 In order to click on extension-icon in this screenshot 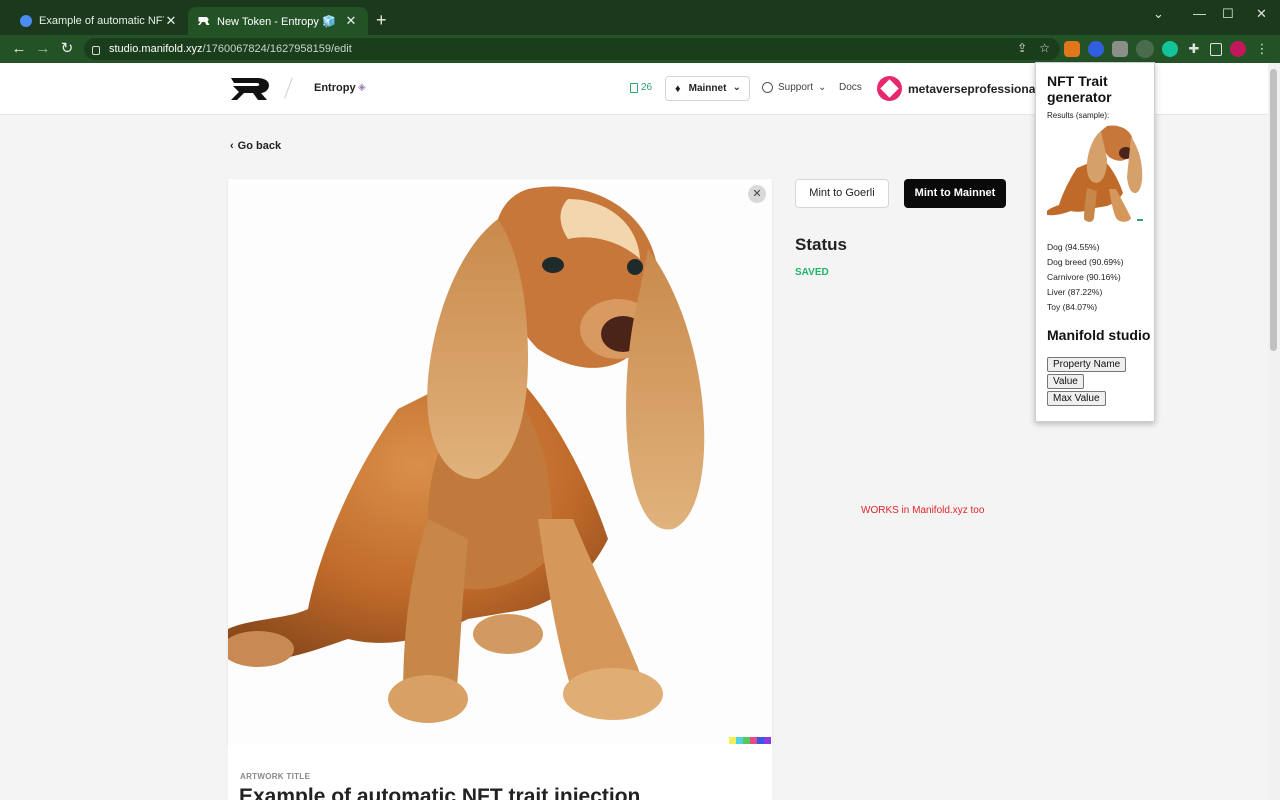, I will do `click(1096, 49)`.